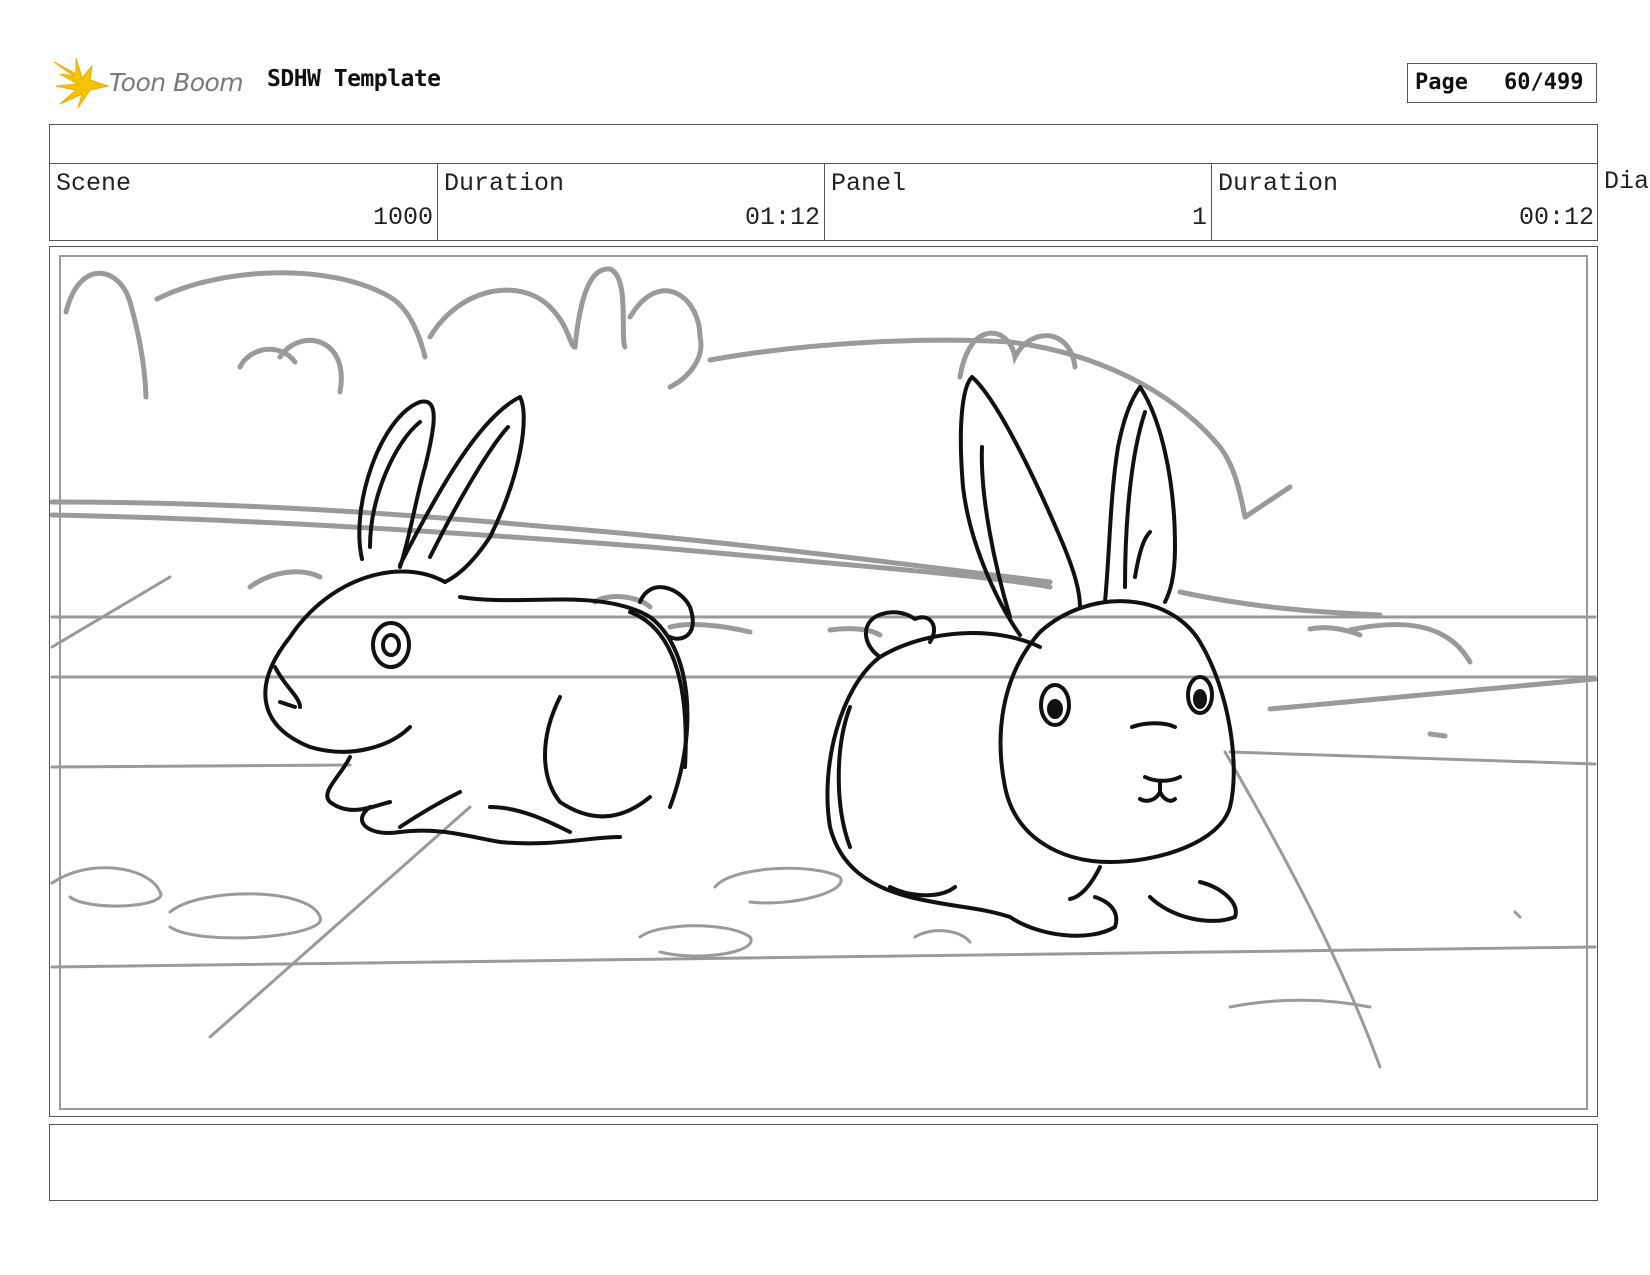  What do you see at coordinates (1278, 183) in the screenshot?
I see `panel-duration-label: Duration` at bounding box center [1278, 183].